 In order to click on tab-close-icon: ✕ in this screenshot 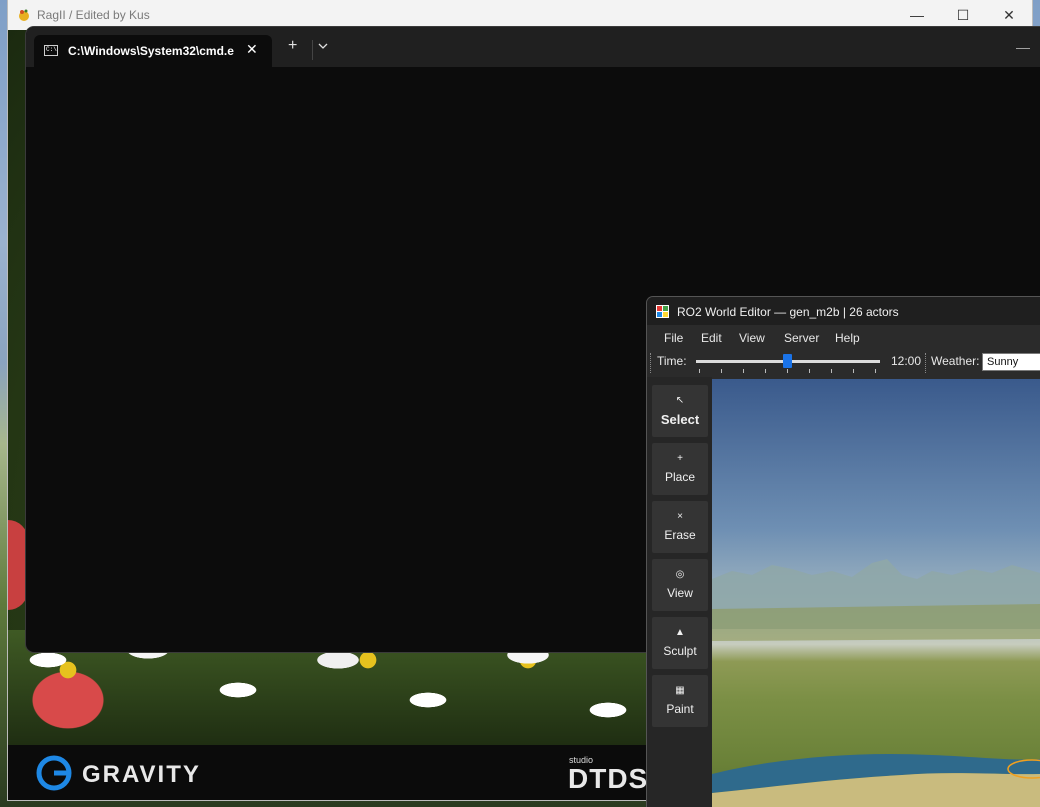, I will do `click(252, 49)`.